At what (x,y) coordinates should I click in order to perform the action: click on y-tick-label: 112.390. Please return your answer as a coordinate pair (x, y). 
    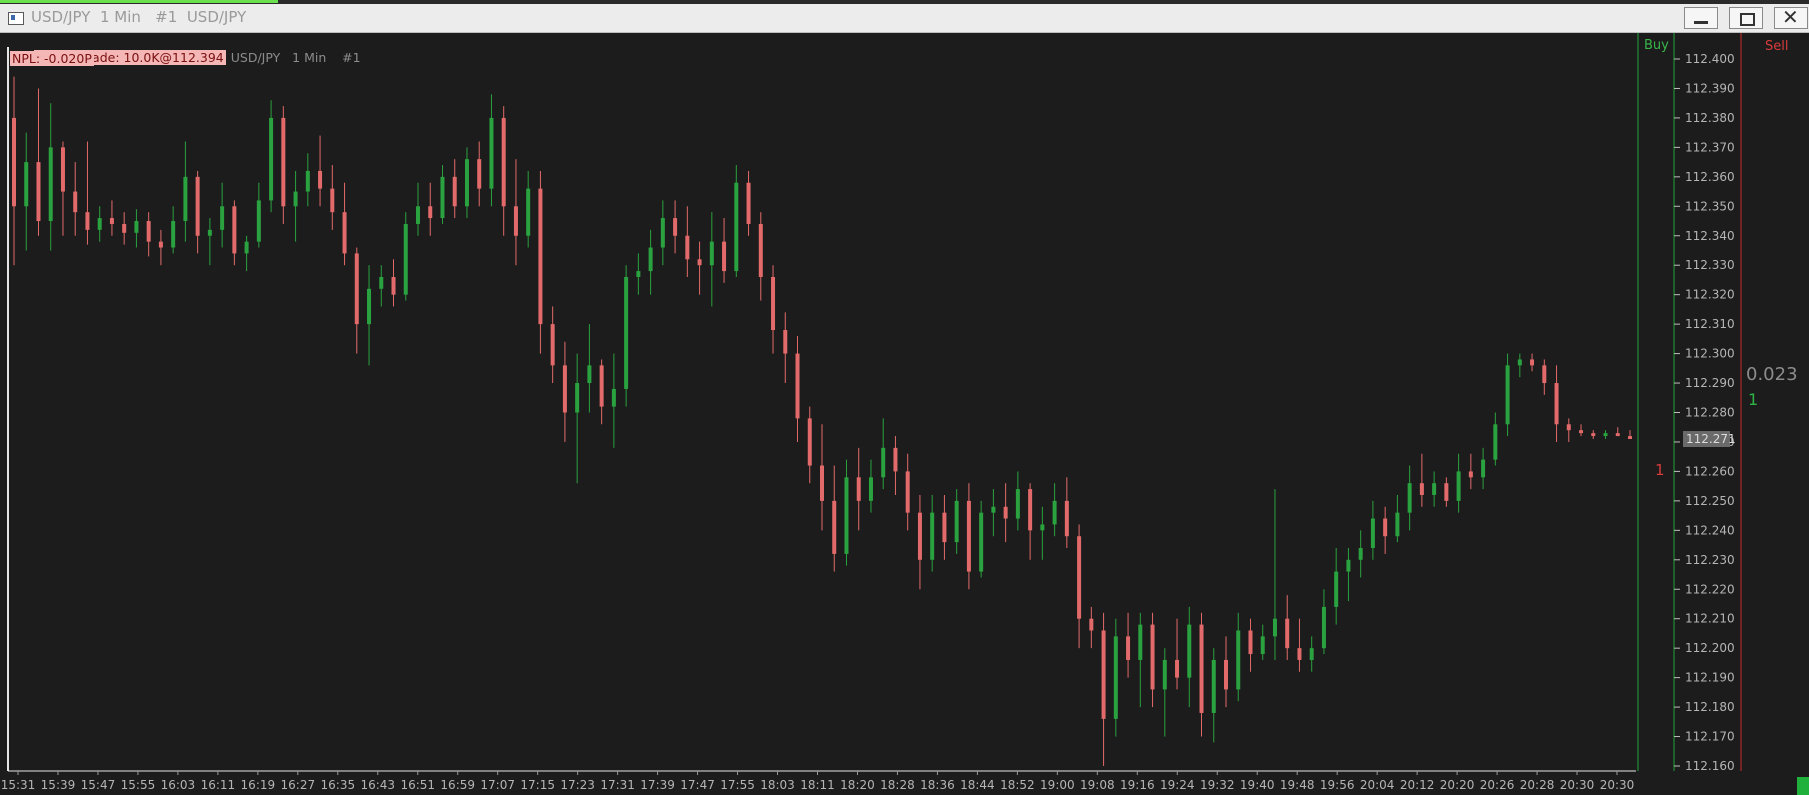
    Looking at the image, I should click on (1710, 88).